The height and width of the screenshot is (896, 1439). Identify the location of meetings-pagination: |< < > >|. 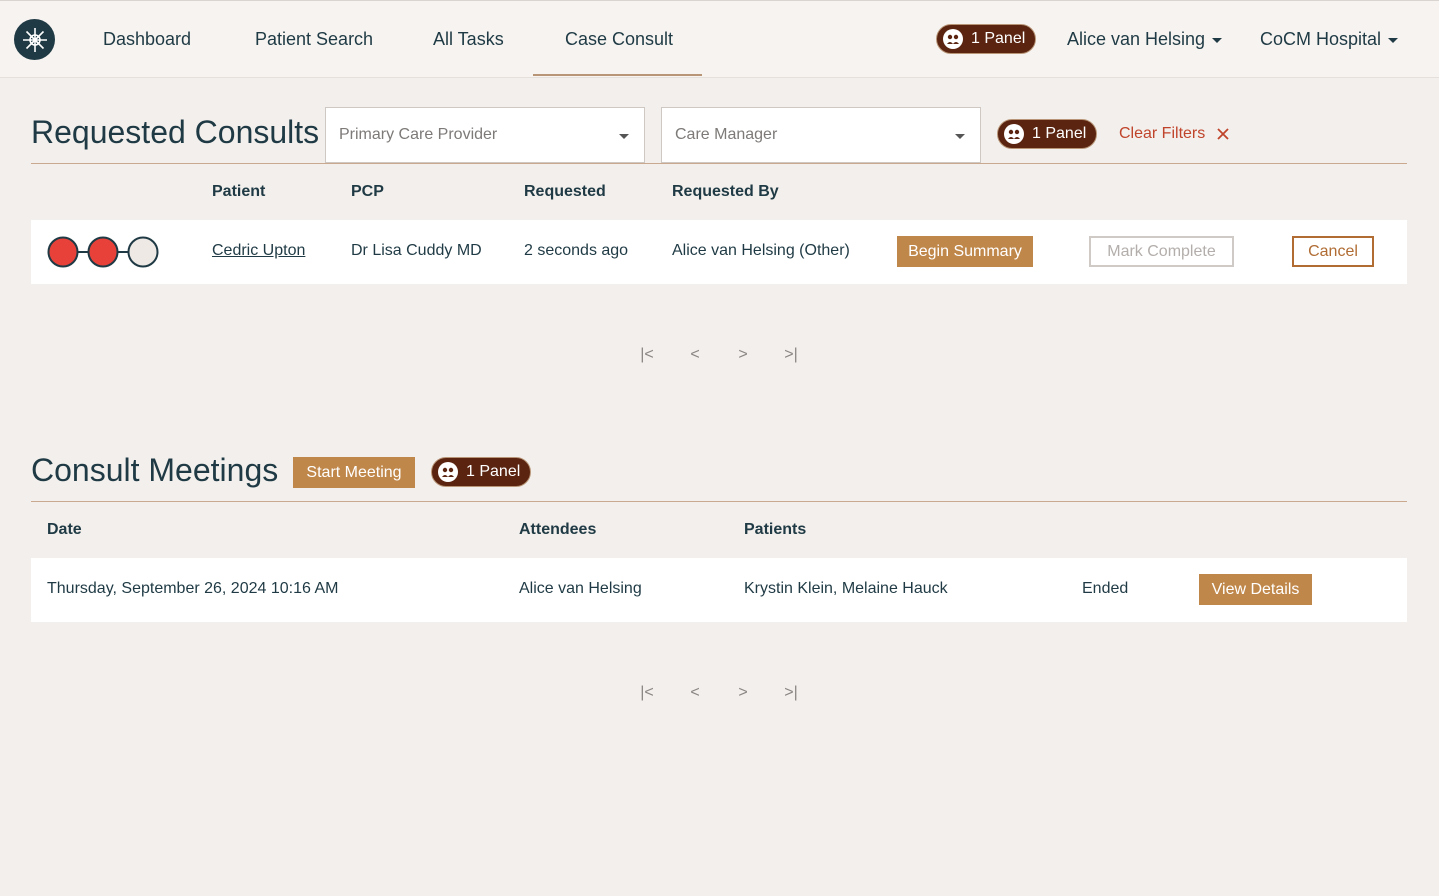
(719, 693).